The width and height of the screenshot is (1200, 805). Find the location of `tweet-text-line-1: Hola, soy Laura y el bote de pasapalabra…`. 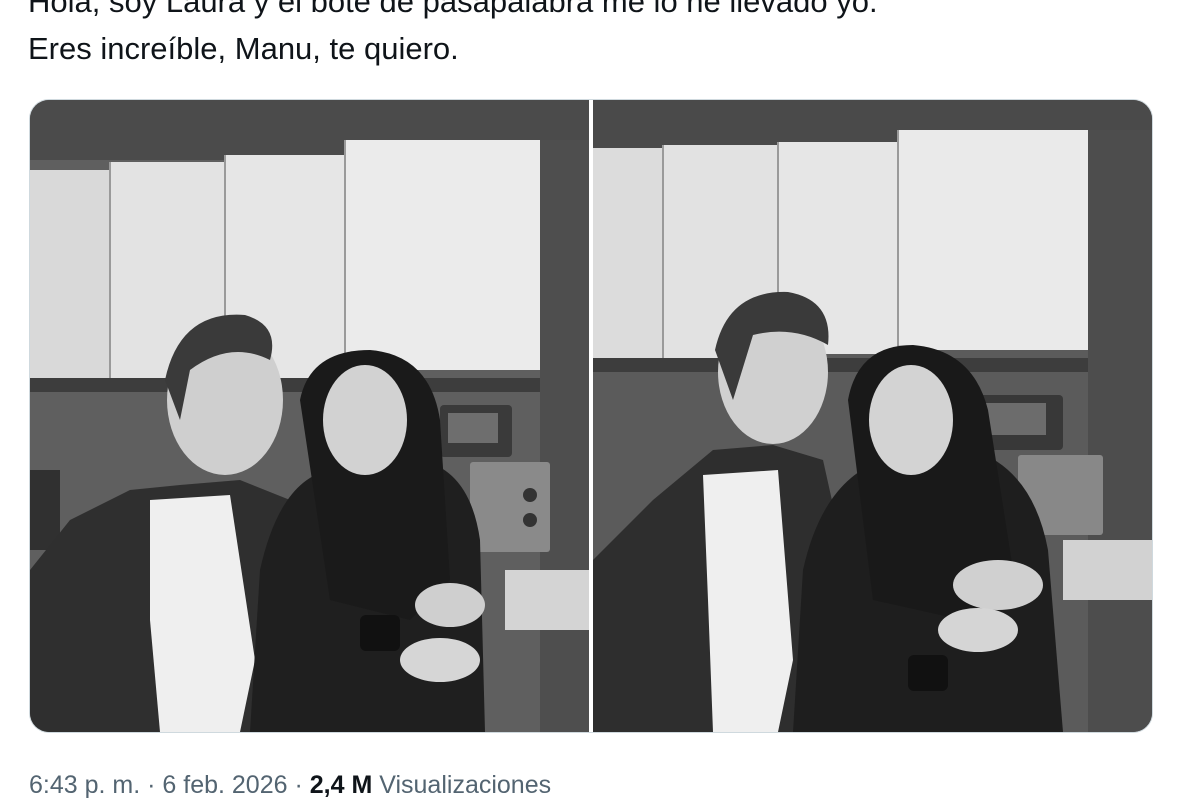

tweet-text-line-1: Hola, soy Laura y el bote de pasapalabra… is located at coordinates (453, 9).